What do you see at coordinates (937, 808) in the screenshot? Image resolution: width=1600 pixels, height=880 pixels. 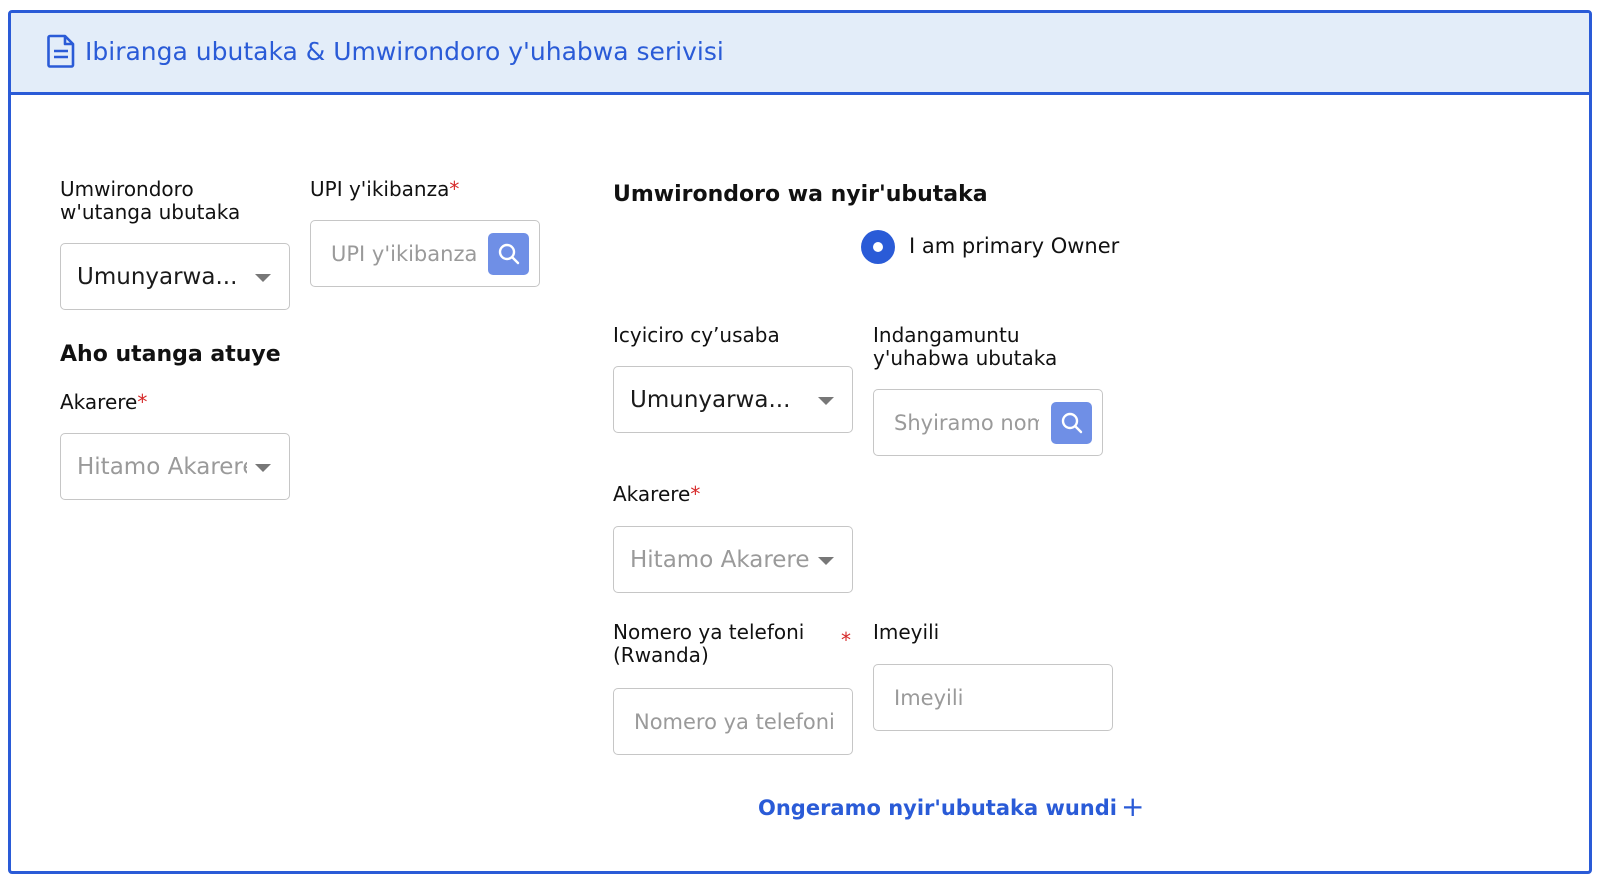 I see `add-owner-label: Ongeramo nyir'ubutaka wundi` at bounding box center [937, 808].